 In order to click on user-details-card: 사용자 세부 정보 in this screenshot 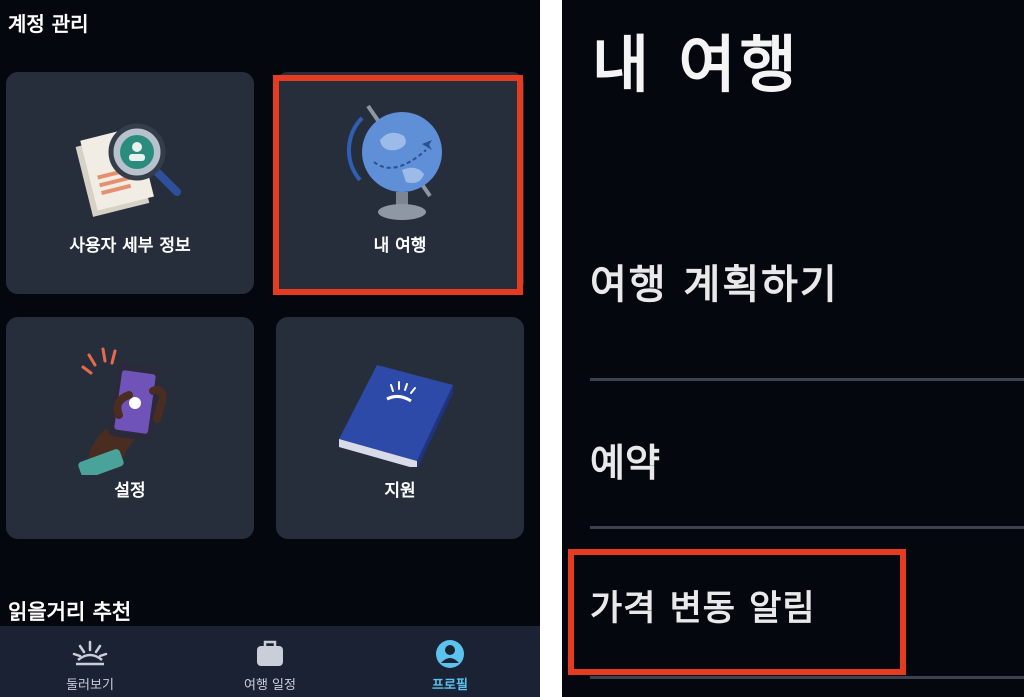, I will do `click(130, 183)`.